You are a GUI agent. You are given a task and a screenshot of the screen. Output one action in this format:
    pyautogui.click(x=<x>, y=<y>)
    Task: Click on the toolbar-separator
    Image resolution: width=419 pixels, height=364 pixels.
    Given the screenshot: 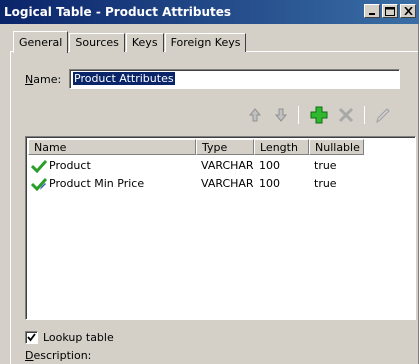 What is the action you would take?
    pyautogui.click(x=298, y=115)
    